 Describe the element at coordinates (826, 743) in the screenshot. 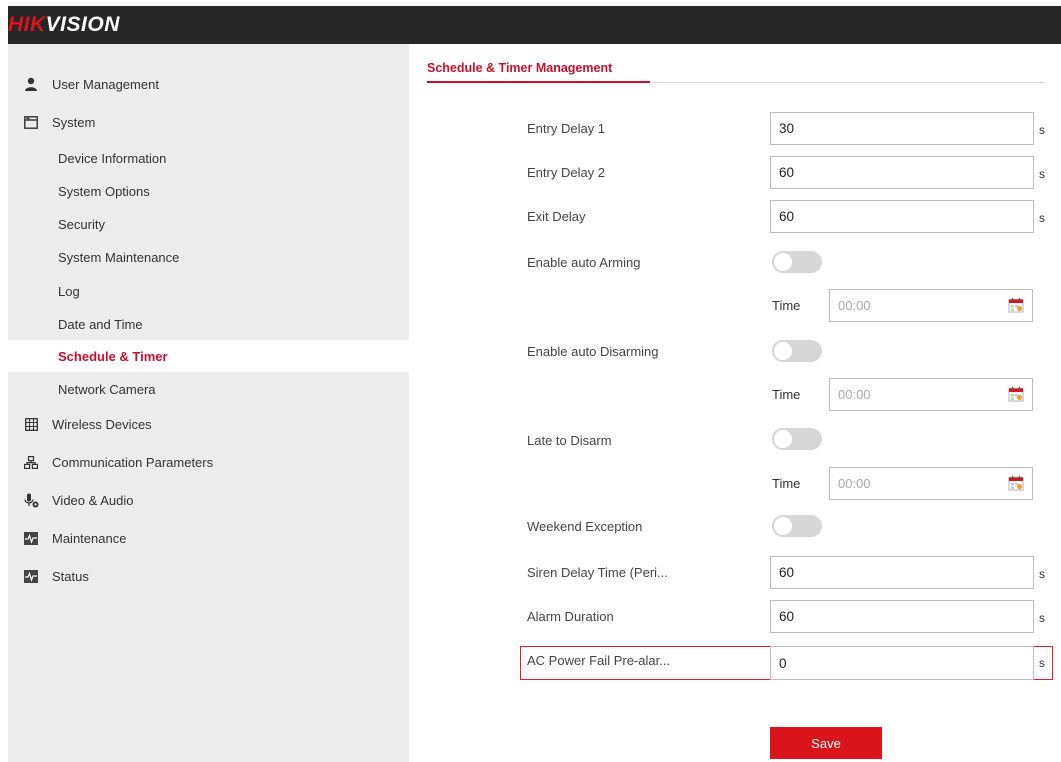

I see `save-button: Save` at that location.